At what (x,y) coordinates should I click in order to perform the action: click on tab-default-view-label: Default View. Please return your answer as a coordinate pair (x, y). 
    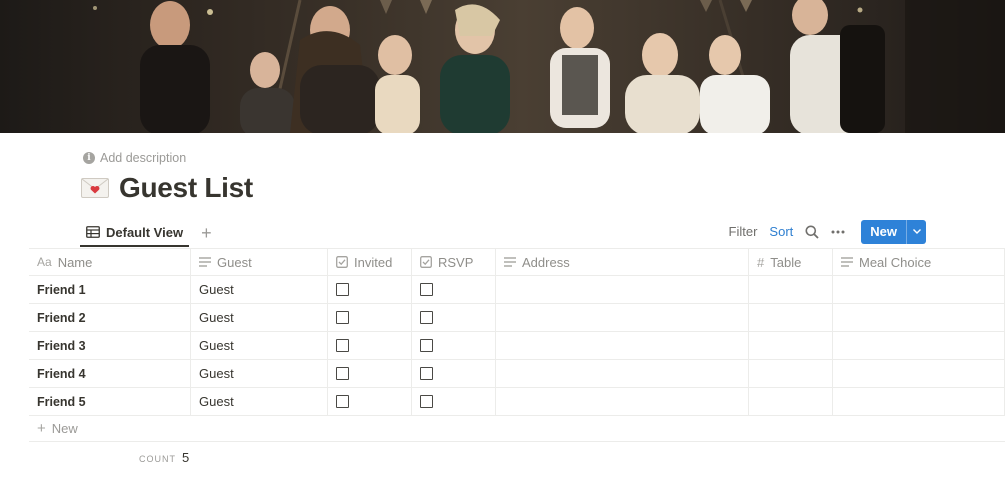
    Looking at the image, I should click on (145, 232).